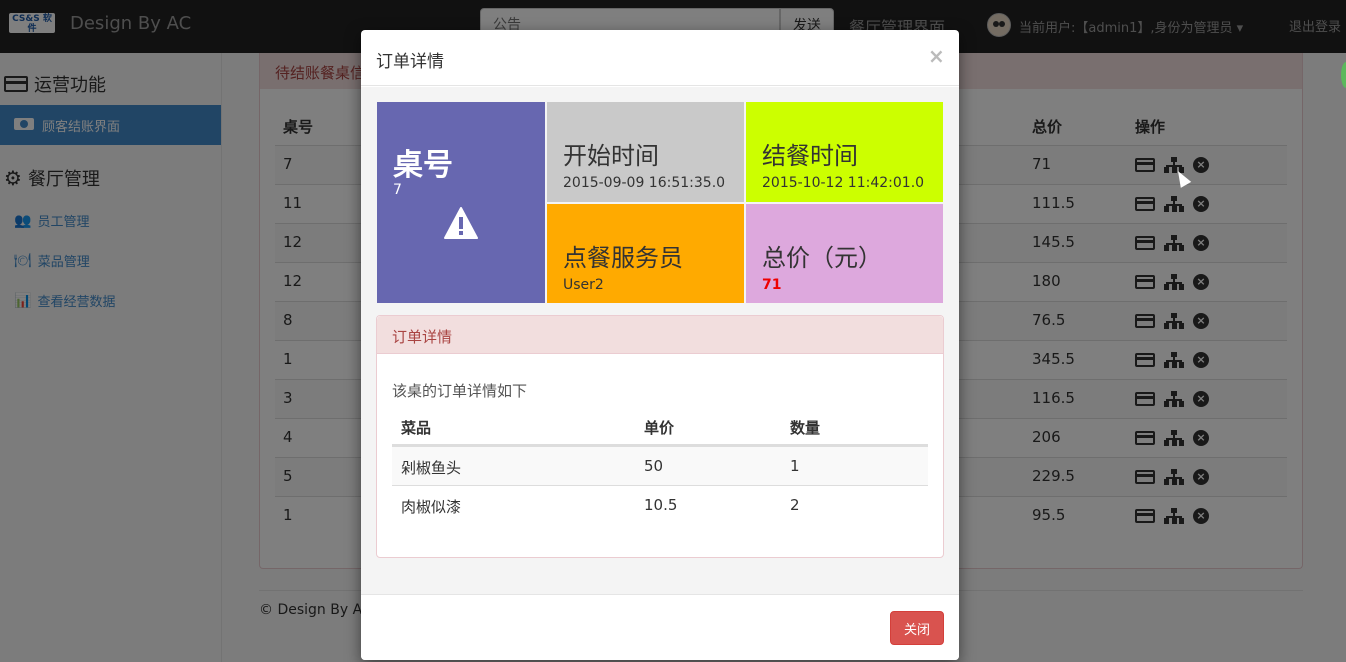  I want to click on tile-waiter: 点餐服务员 User2, so click(645, 253).